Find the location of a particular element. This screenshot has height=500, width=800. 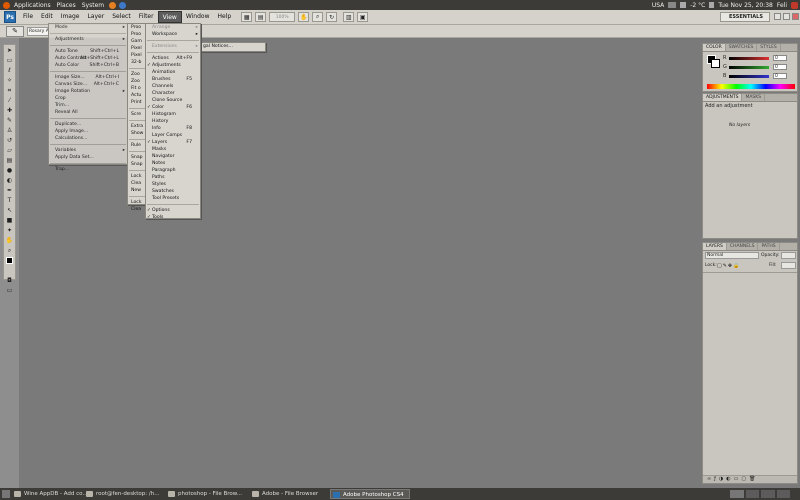

window_menu-item: Info F8 is located at coordinates (173, 128).